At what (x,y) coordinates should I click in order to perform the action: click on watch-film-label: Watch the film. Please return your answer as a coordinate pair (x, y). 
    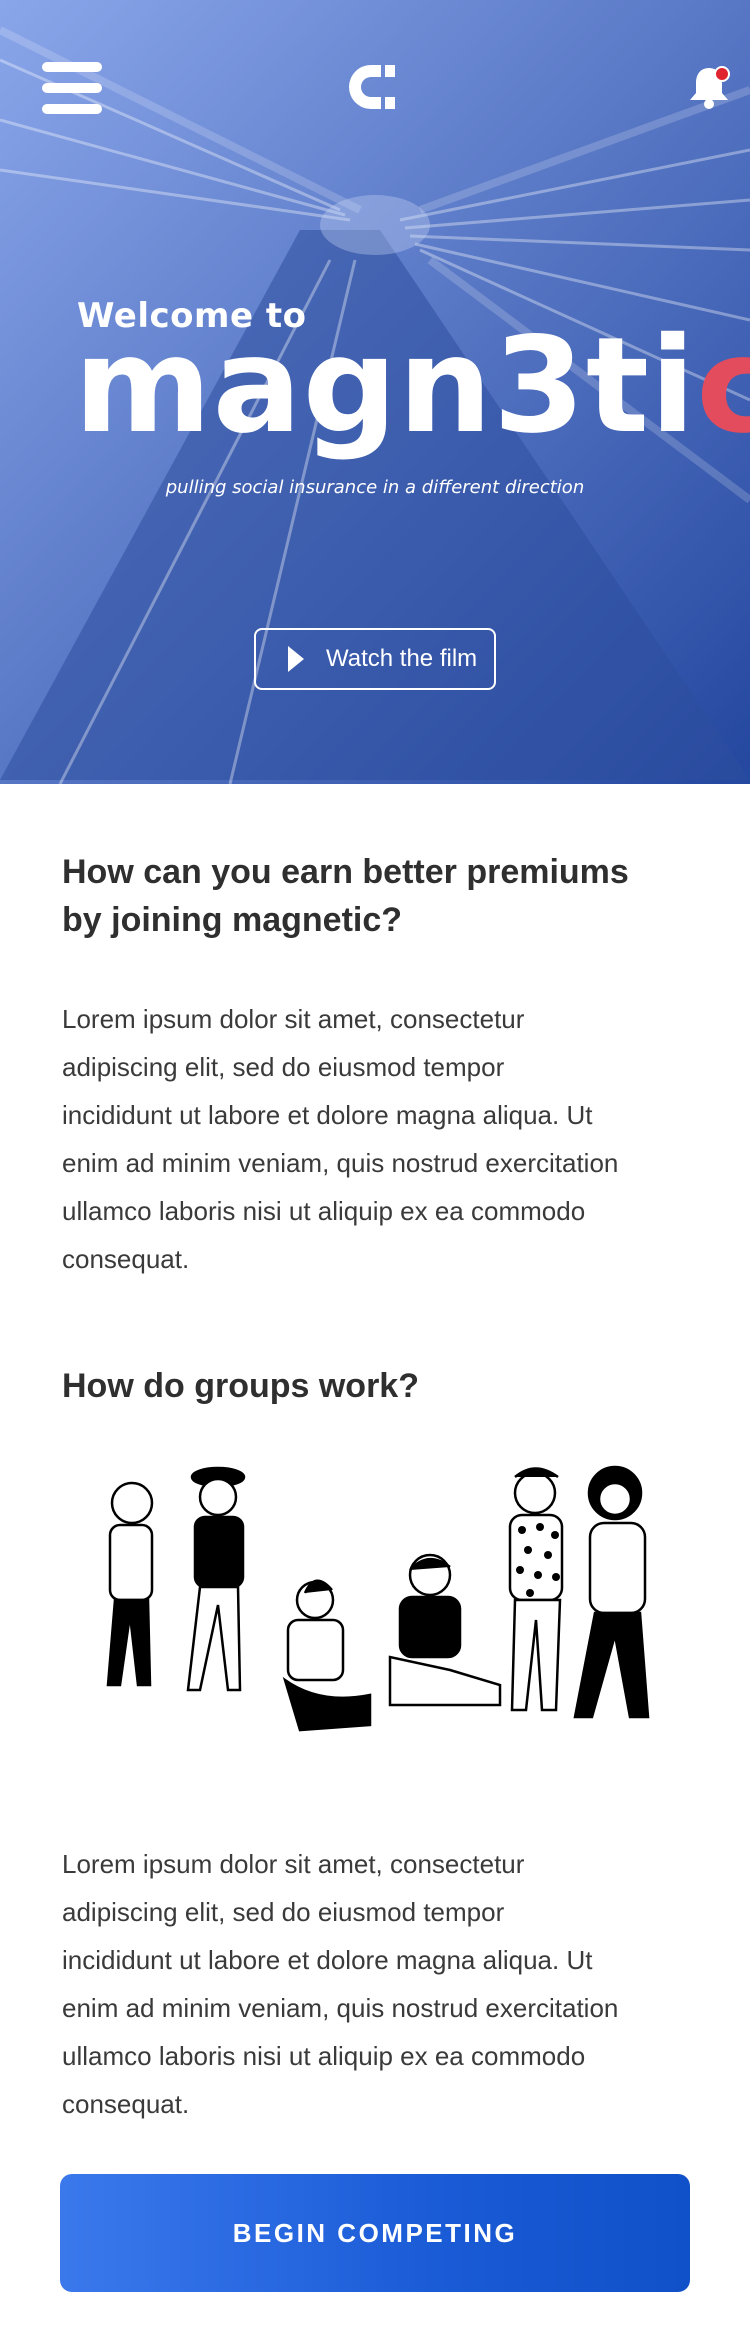
    Looking at the image, I should click on (402, 658).